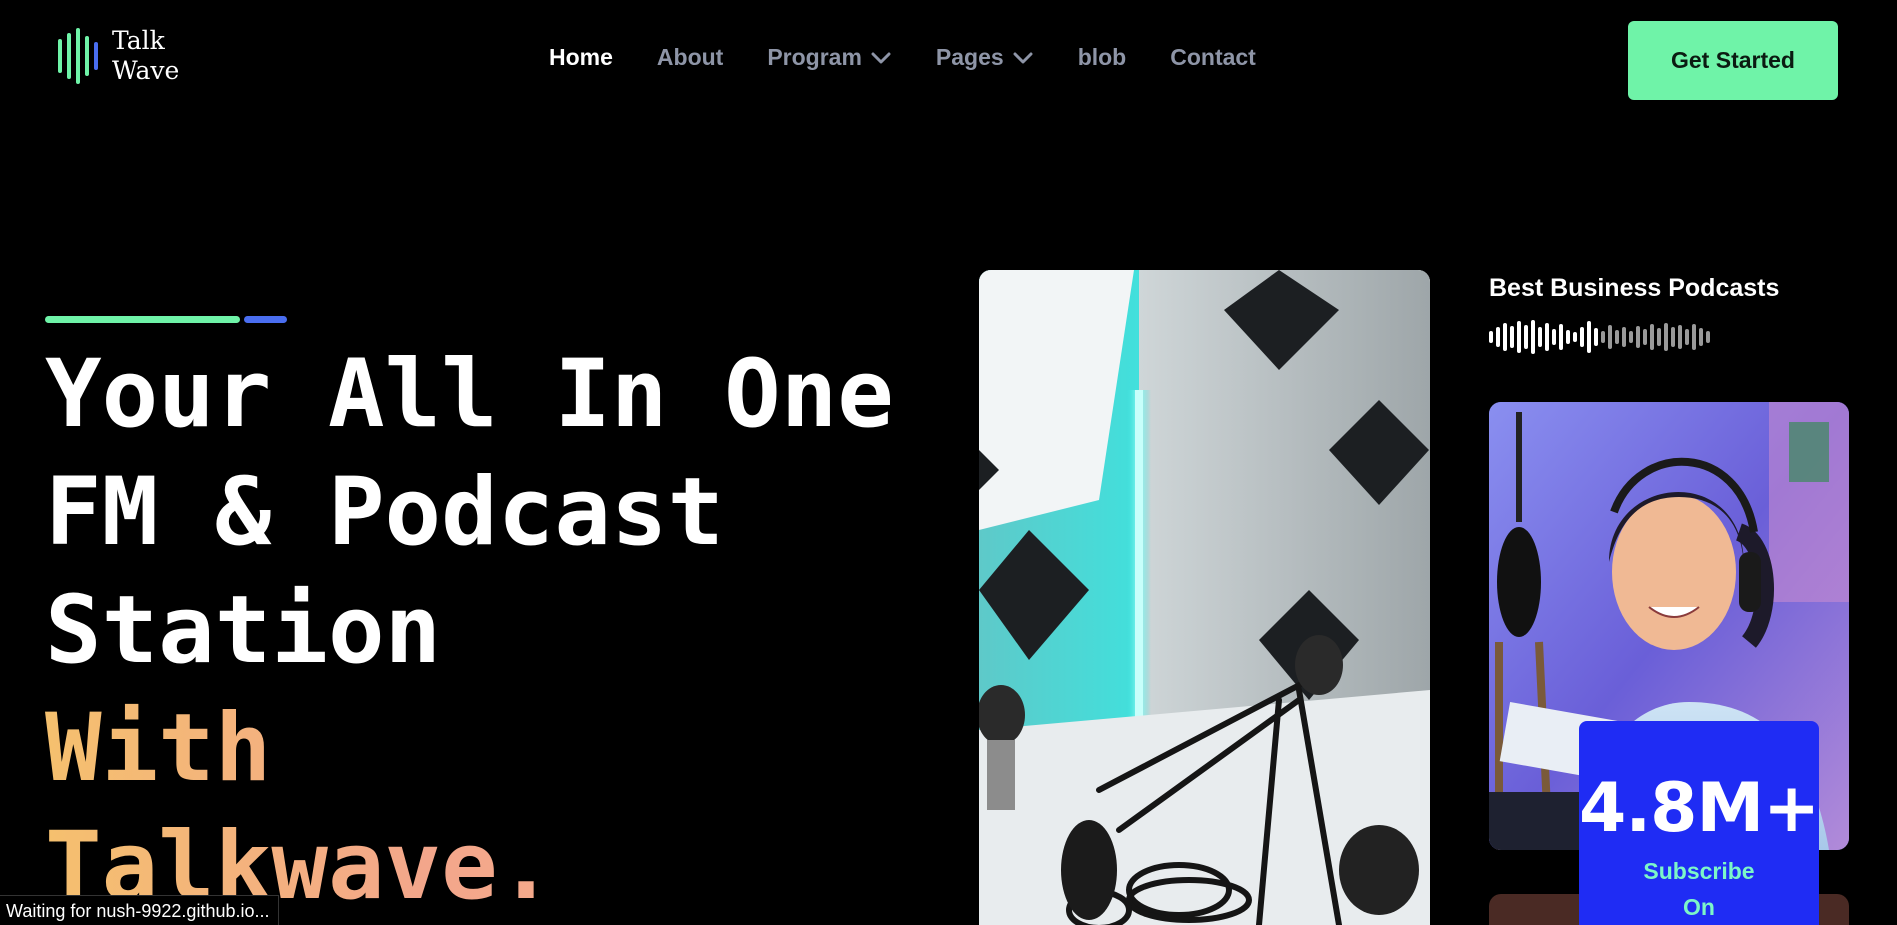  I want to click on subscribers-stat-card: 4.8M+ Subscribe On, so click(1699, 823).